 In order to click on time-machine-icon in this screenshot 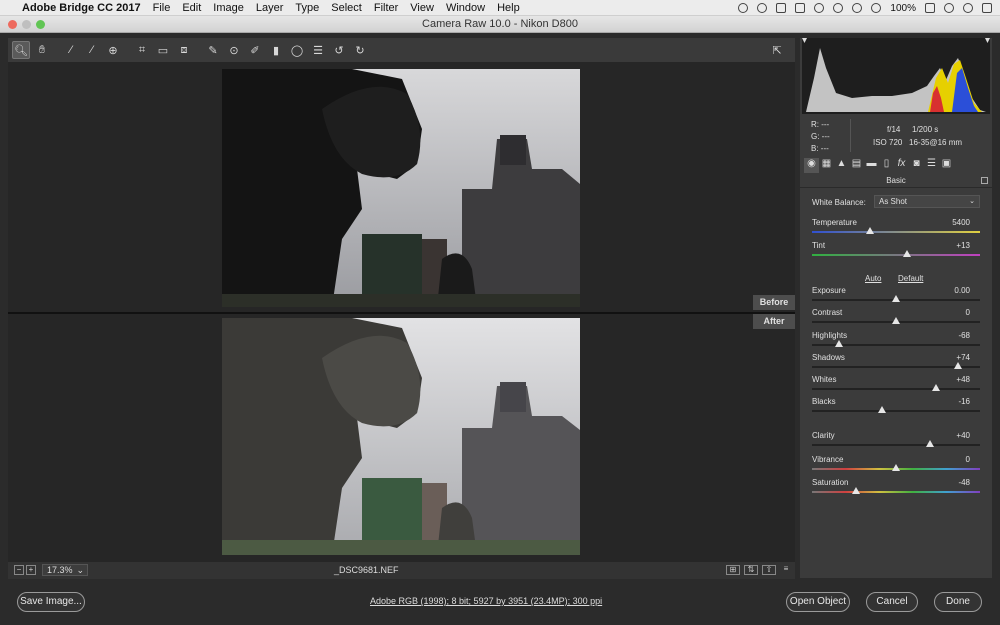, I will do `click(819, 8)`.